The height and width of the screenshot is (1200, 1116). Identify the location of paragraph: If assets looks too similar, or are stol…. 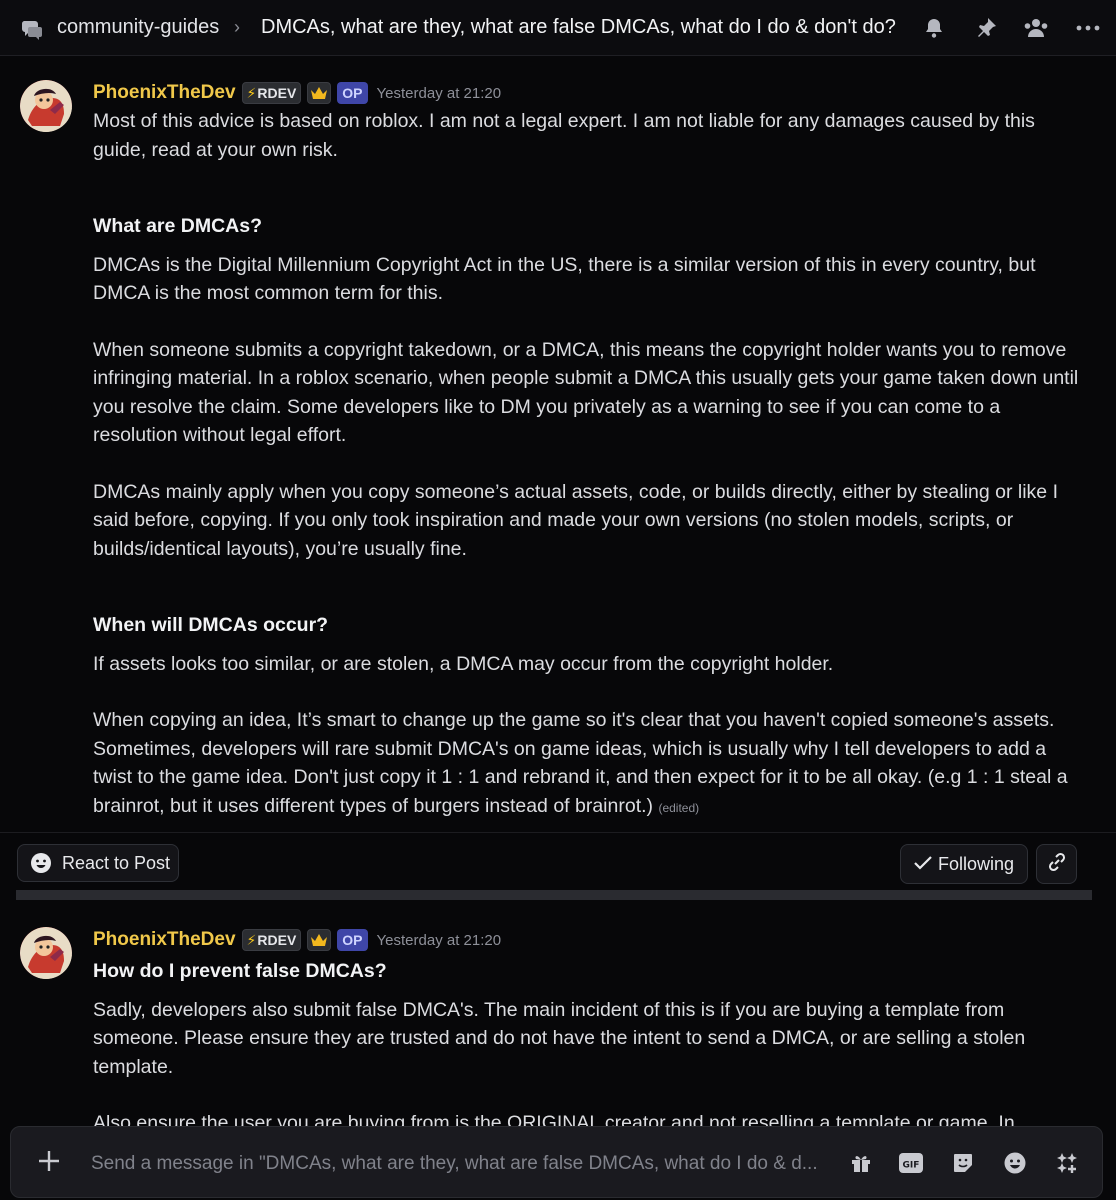
(463, 663).